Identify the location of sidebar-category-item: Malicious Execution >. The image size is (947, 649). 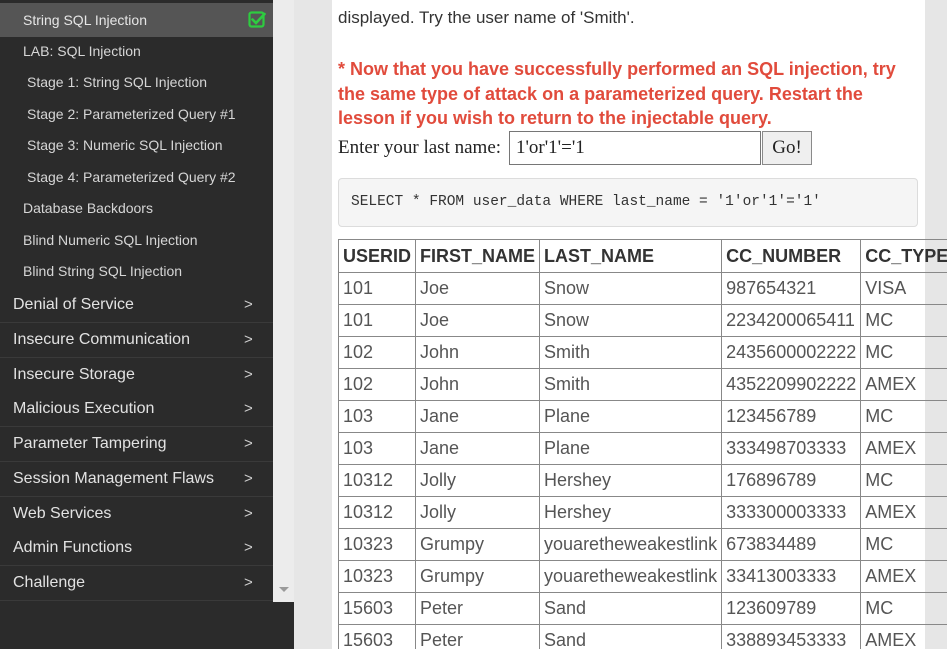
(136, 410).